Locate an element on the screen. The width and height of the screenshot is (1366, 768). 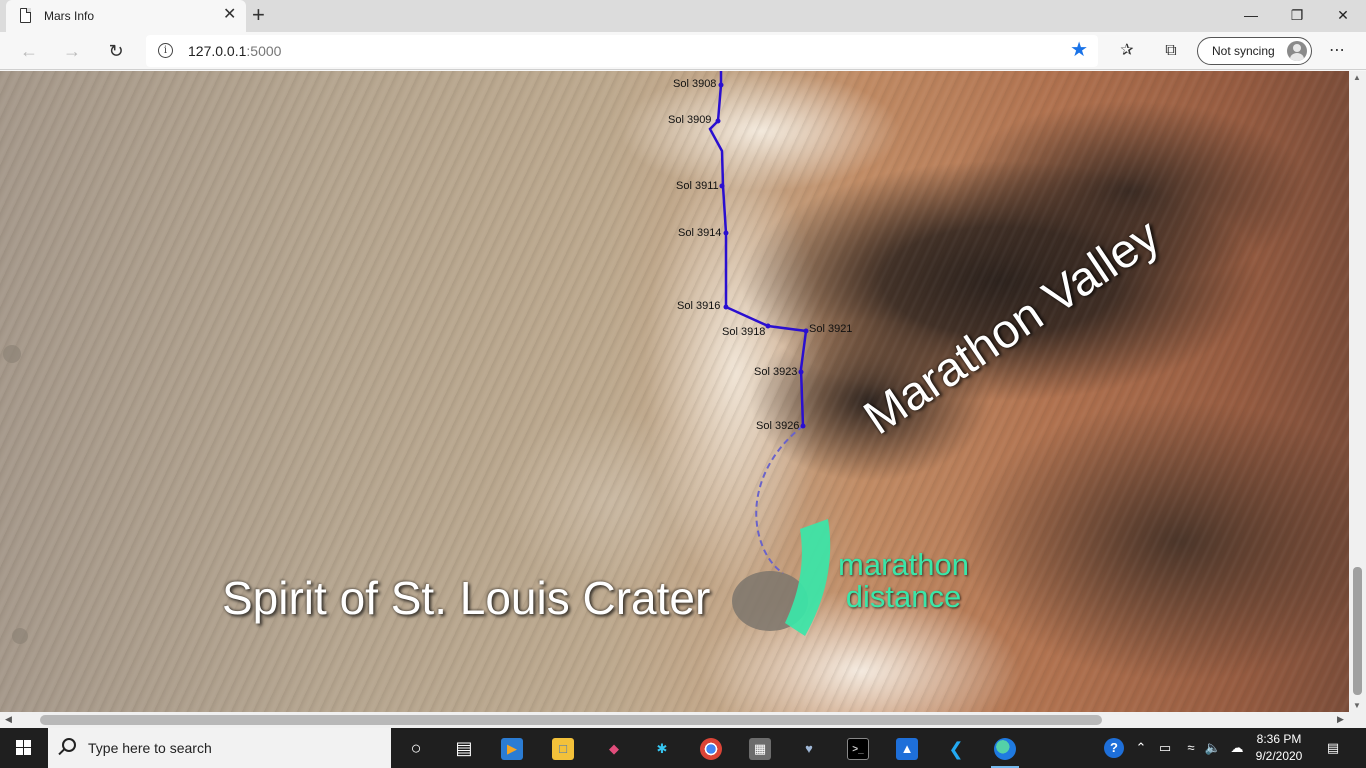
help-icon: ? is located at coordinates (1114, 748).